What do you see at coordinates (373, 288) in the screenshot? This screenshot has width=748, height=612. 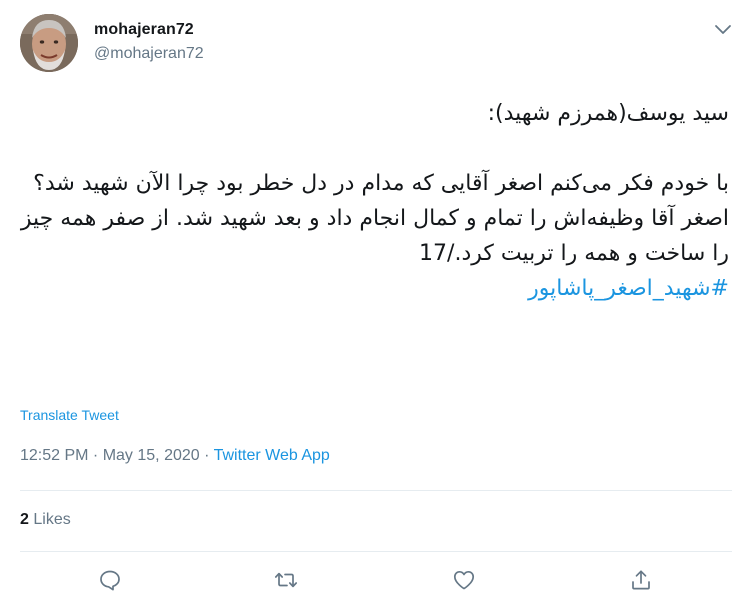 I see `hashtag-link: #شهید_اصغر_پاشاپور` at bounding box center [373, 288].